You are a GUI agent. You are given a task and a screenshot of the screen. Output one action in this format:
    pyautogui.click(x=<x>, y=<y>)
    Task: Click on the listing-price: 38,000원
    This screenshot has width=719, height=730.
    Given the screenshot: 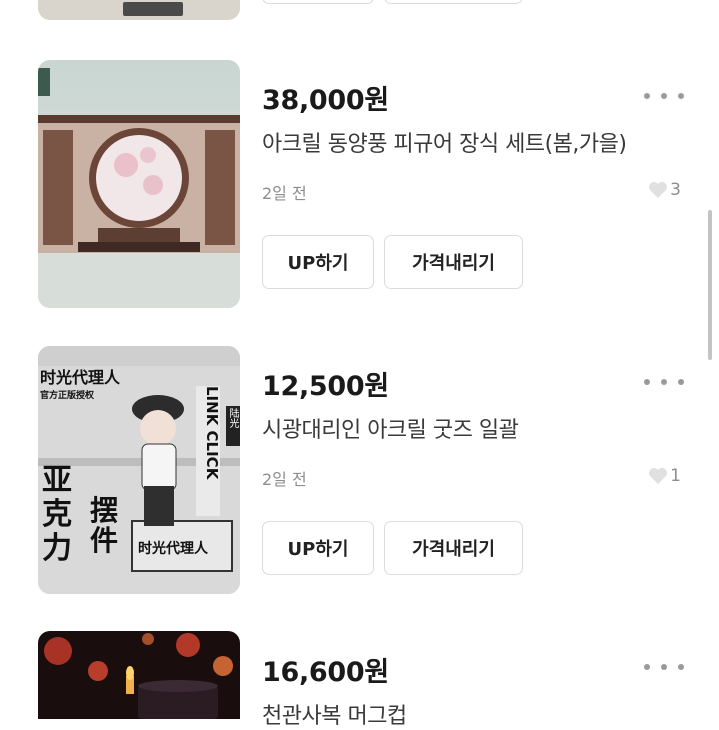 What is the action you would take?
    pyautogui.click(x=325, y=100)
    